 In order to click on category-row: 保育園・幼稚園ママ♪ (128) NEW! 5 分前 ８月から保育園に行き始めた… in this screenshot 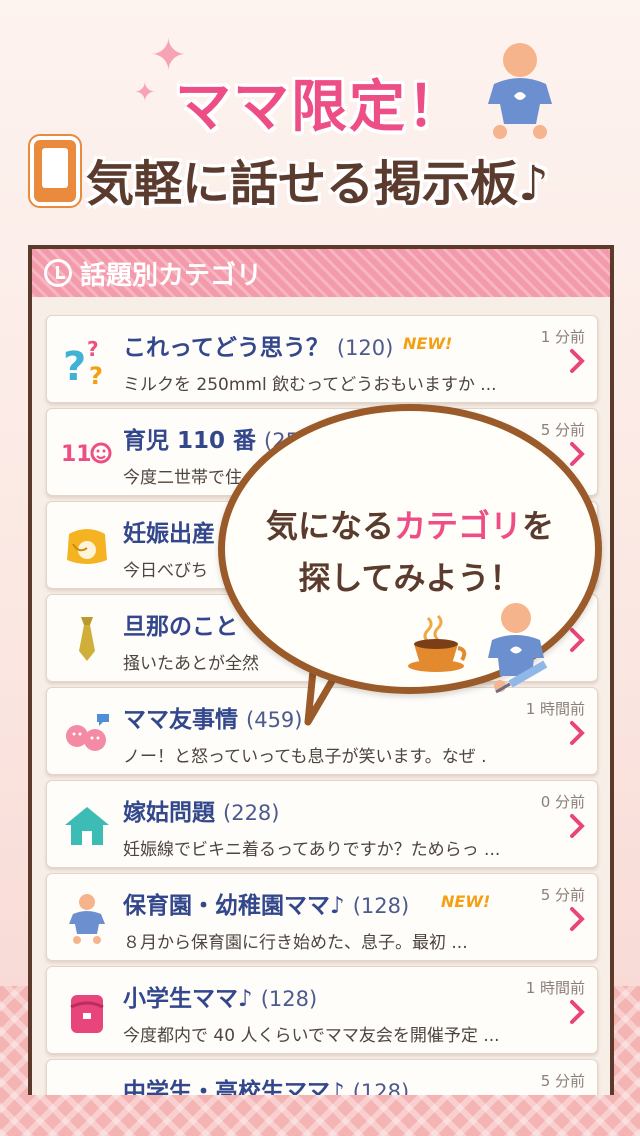, I will do `click(322, 917)`.